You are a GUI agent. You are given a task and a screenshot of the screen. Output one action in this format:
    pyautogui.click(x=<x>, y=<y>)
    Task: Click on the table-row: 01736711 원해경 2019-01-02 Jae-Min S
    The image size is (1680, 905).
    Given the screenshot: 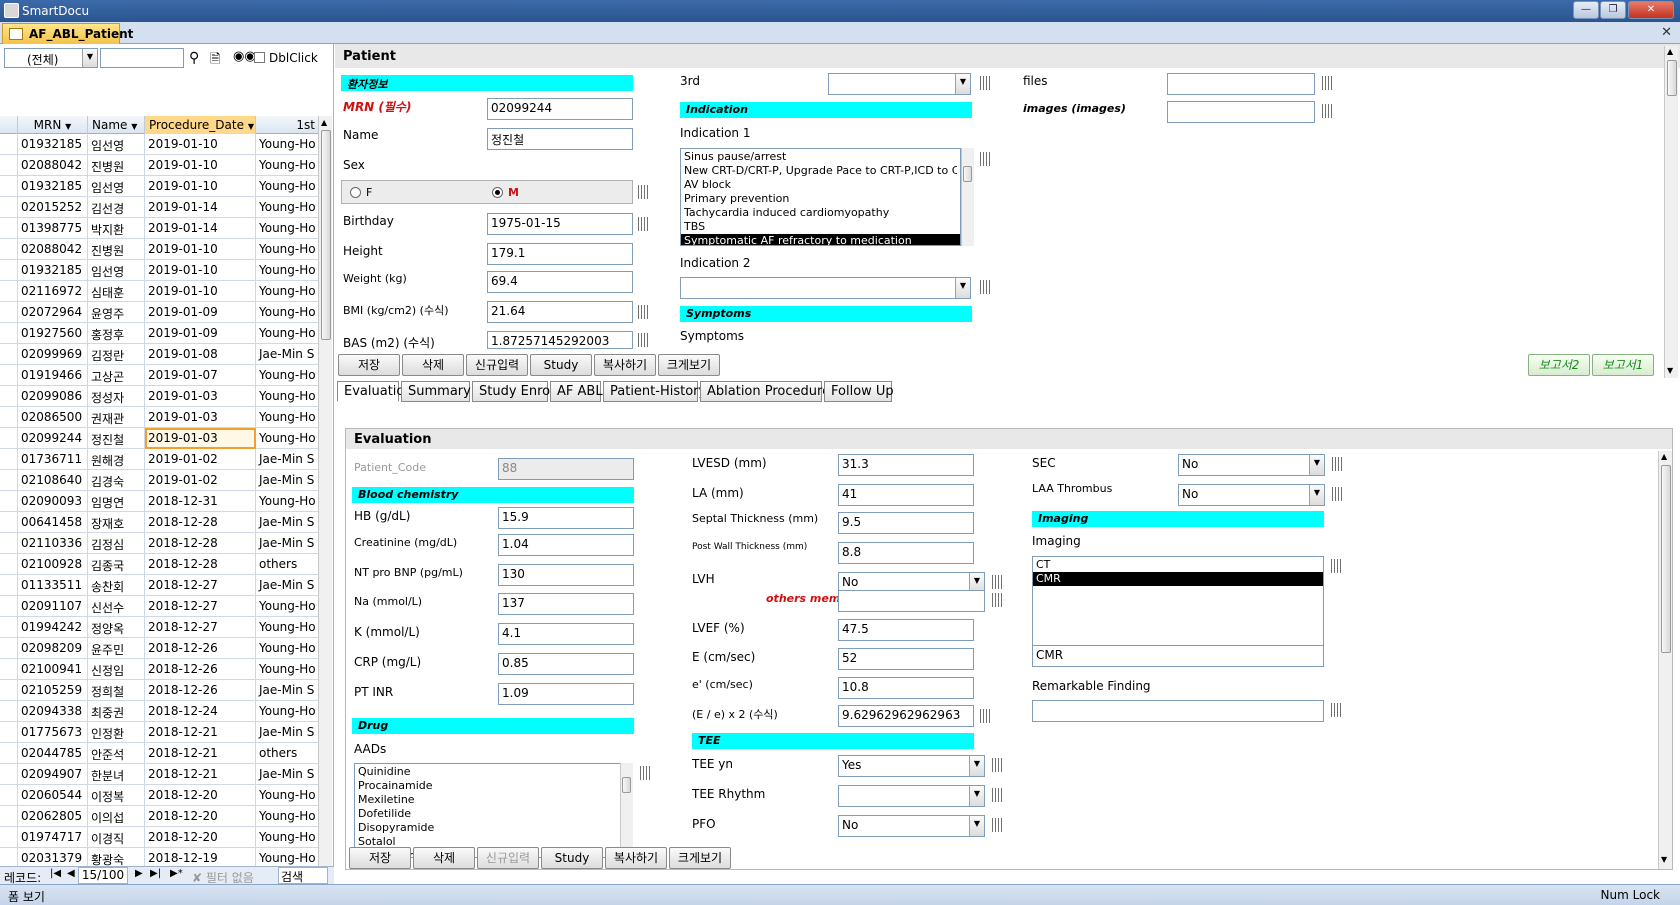 What is the action you would take?
    pyautogui.click(x=160, y=459)
    